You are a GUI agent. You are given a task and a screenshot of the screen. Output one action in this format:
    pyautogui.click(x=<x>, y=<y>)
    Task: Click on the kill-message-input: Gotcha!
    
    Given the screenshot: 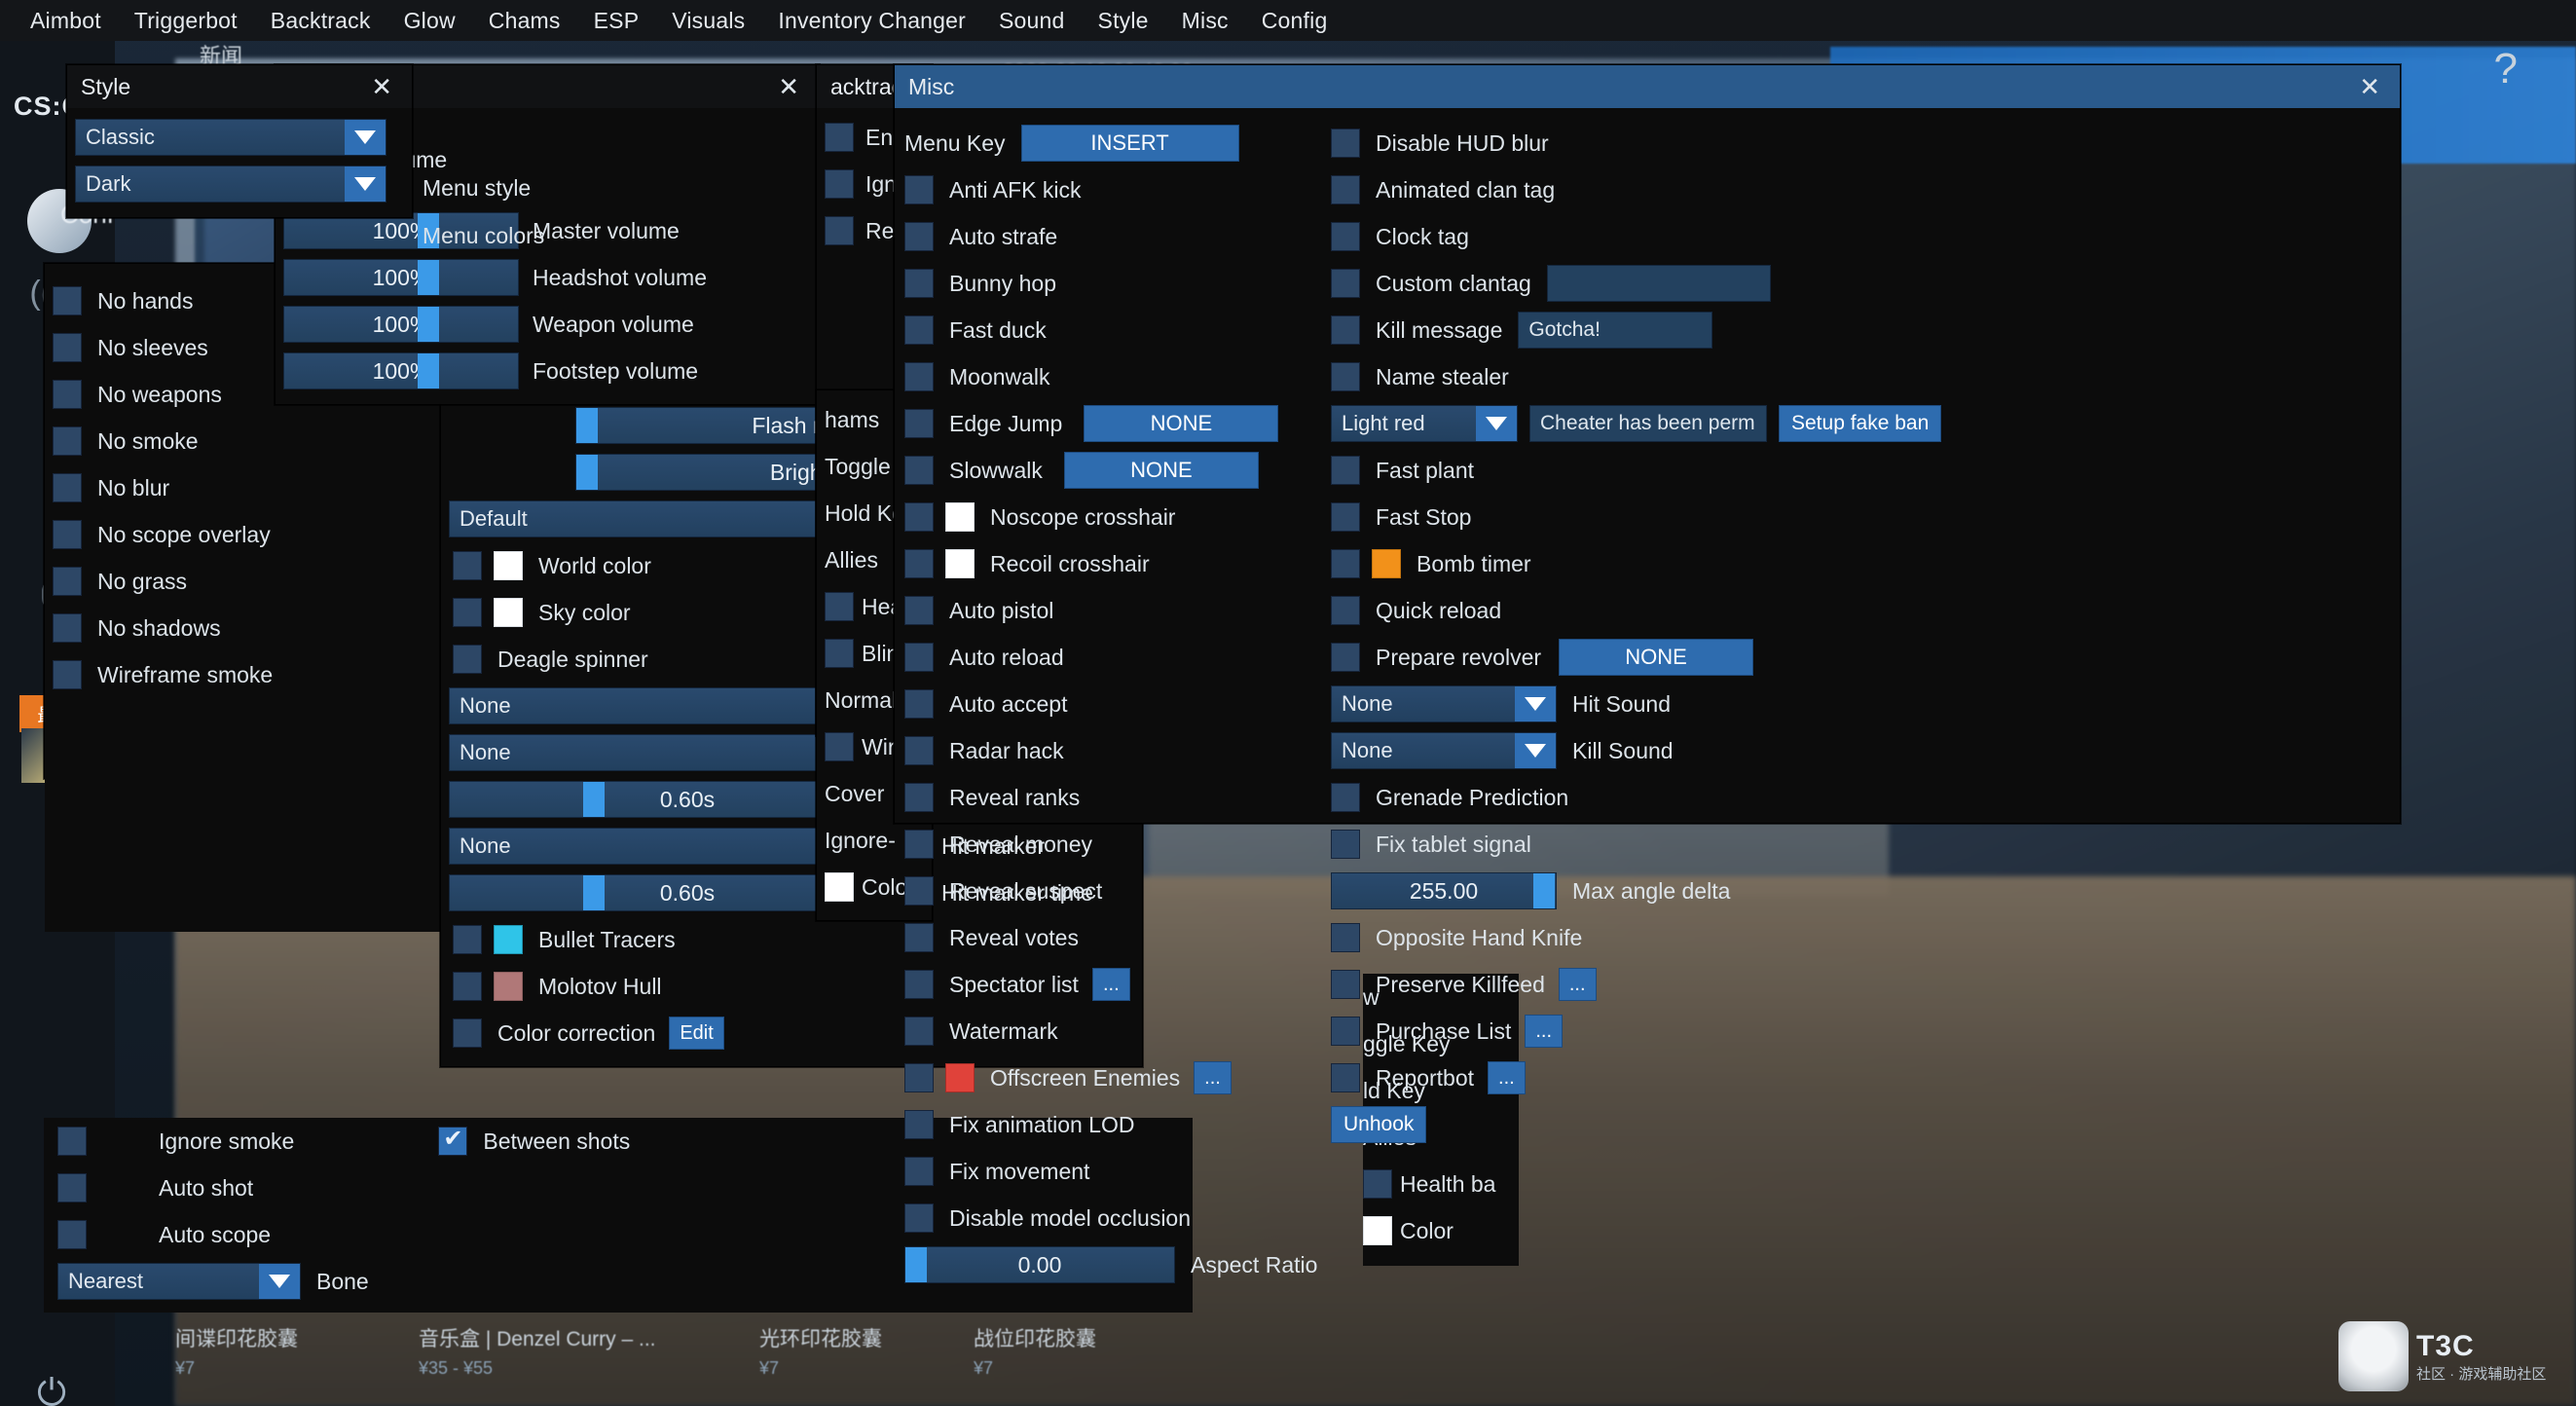 What is the action you would take?
    pyautogui.click(x=1615, y=330)
    